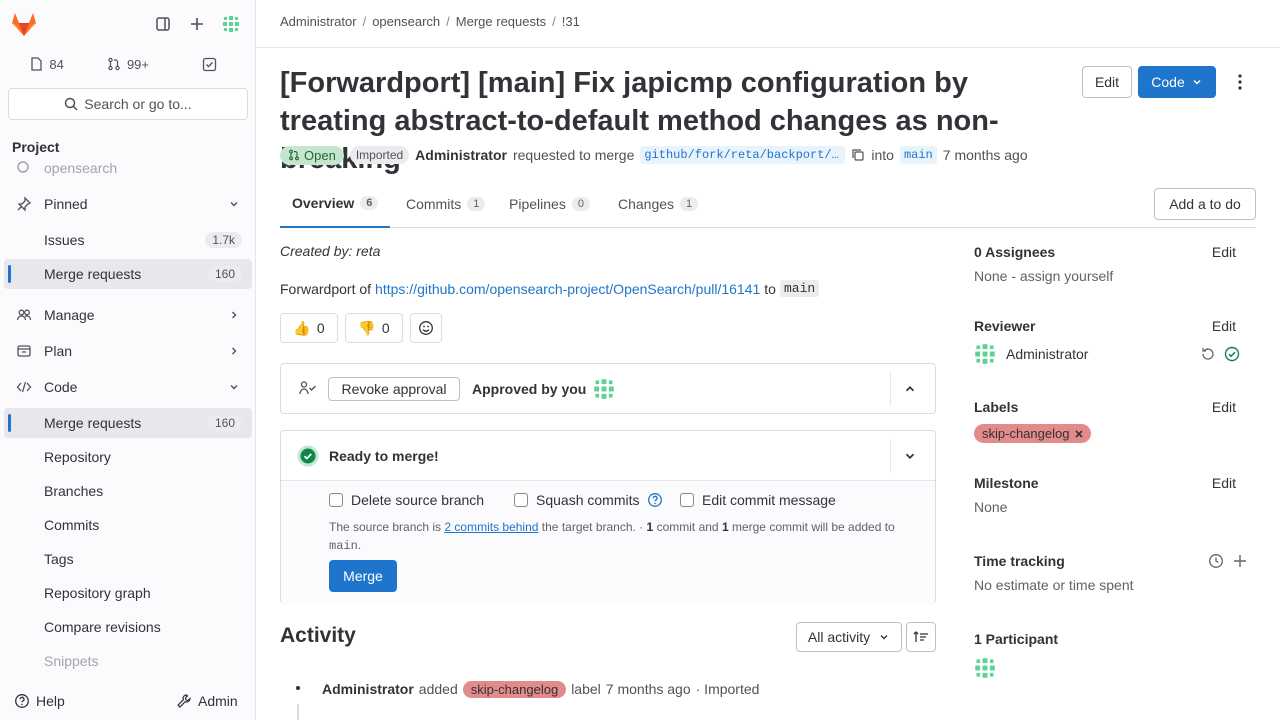 The height and width of the screenshot is (720, 1280). Describe the element at coordinates (1177, 82) in the screenshot. I see `code-dropdown-button: Code` at that location.